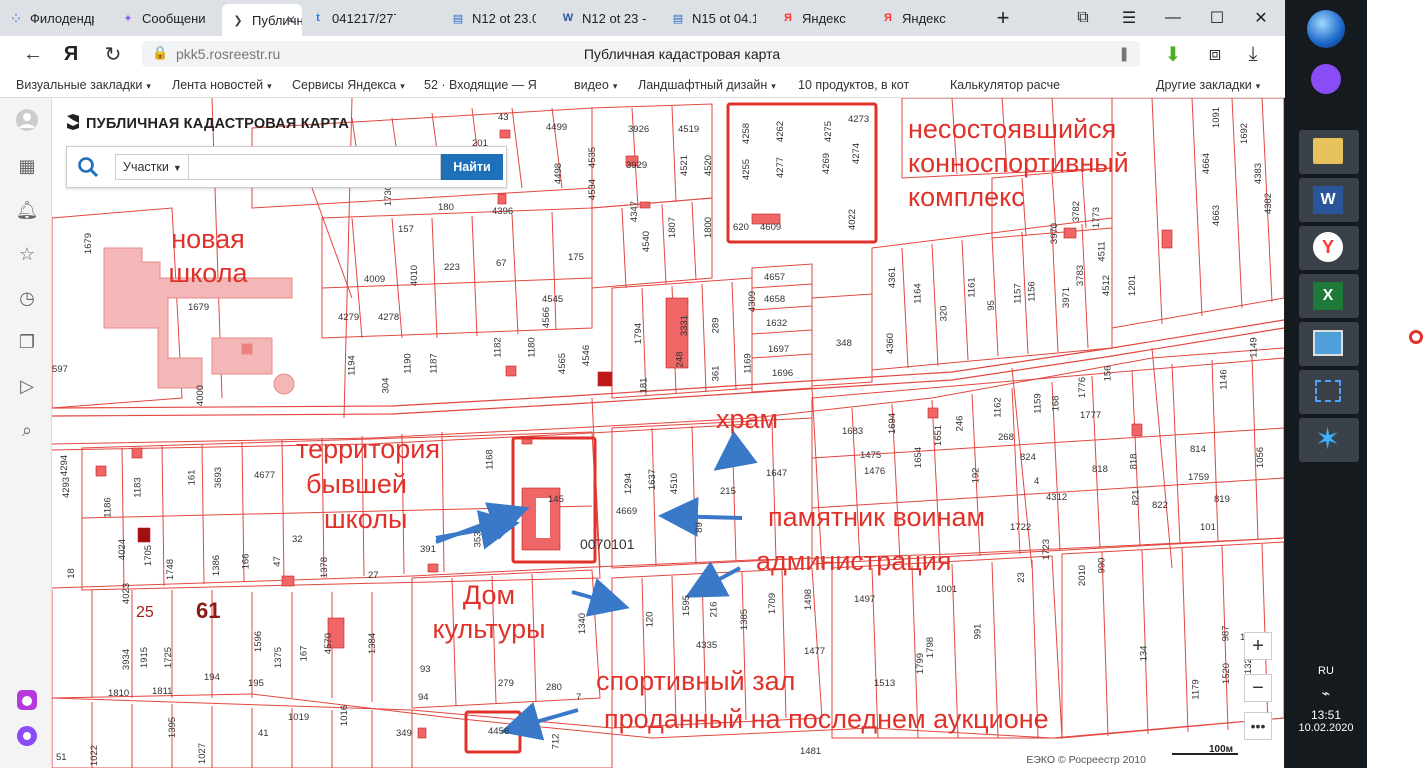  I want to click on plot-number: 1169, so click(748, 363).